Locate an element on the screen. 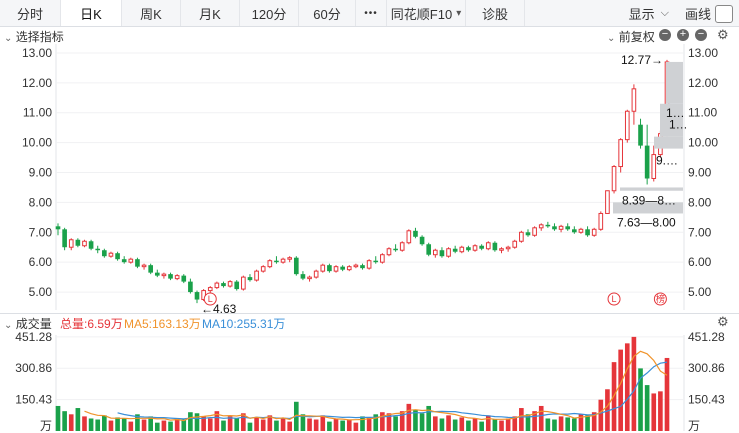 This screenshot has width=739, height=433. price-tick-left: 12.00 is located at coordinates (37, 83).